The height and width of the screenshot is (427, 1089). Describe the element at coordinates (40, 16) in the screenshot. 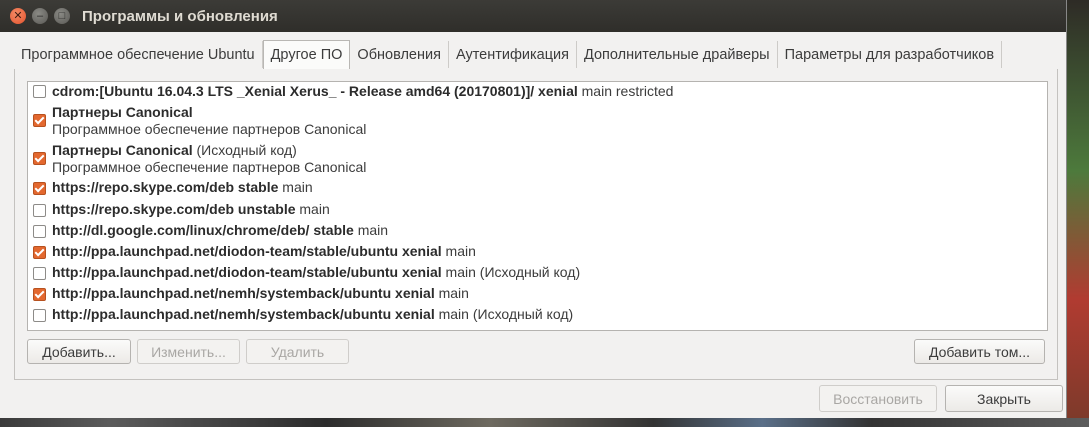

I see `minimize-window-icon: –` at that location.